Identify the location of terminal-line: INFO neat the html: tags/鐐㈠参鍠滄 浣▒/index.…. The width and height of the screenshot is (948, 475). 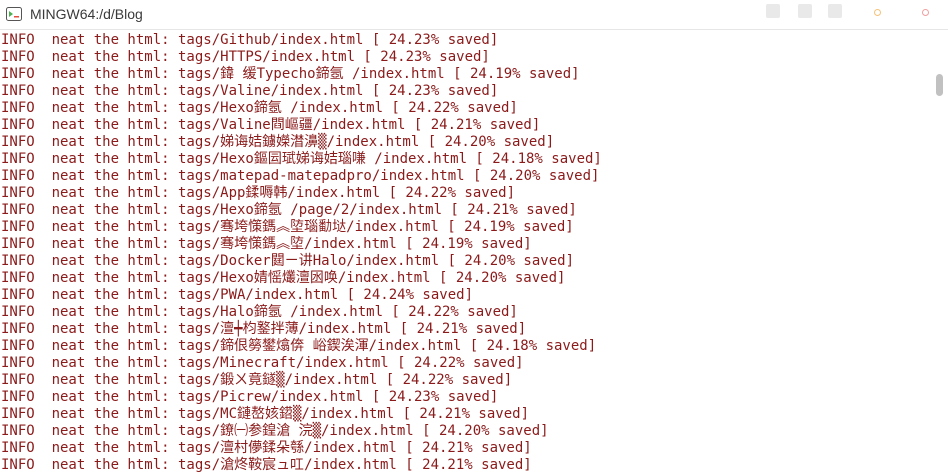
(275, 431).